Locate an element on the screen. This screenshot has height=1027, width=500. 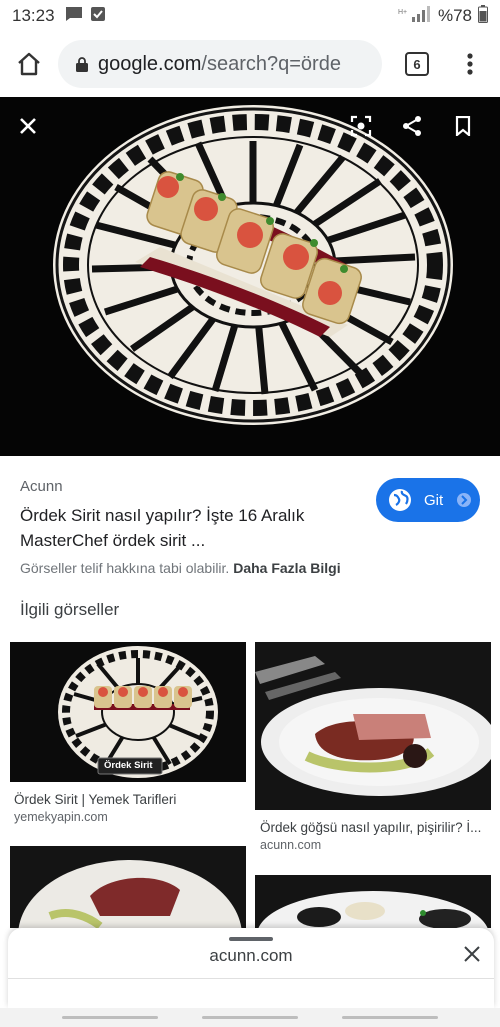
address-bar: google.com/search?q=örde is located at coordinates (220, 64).